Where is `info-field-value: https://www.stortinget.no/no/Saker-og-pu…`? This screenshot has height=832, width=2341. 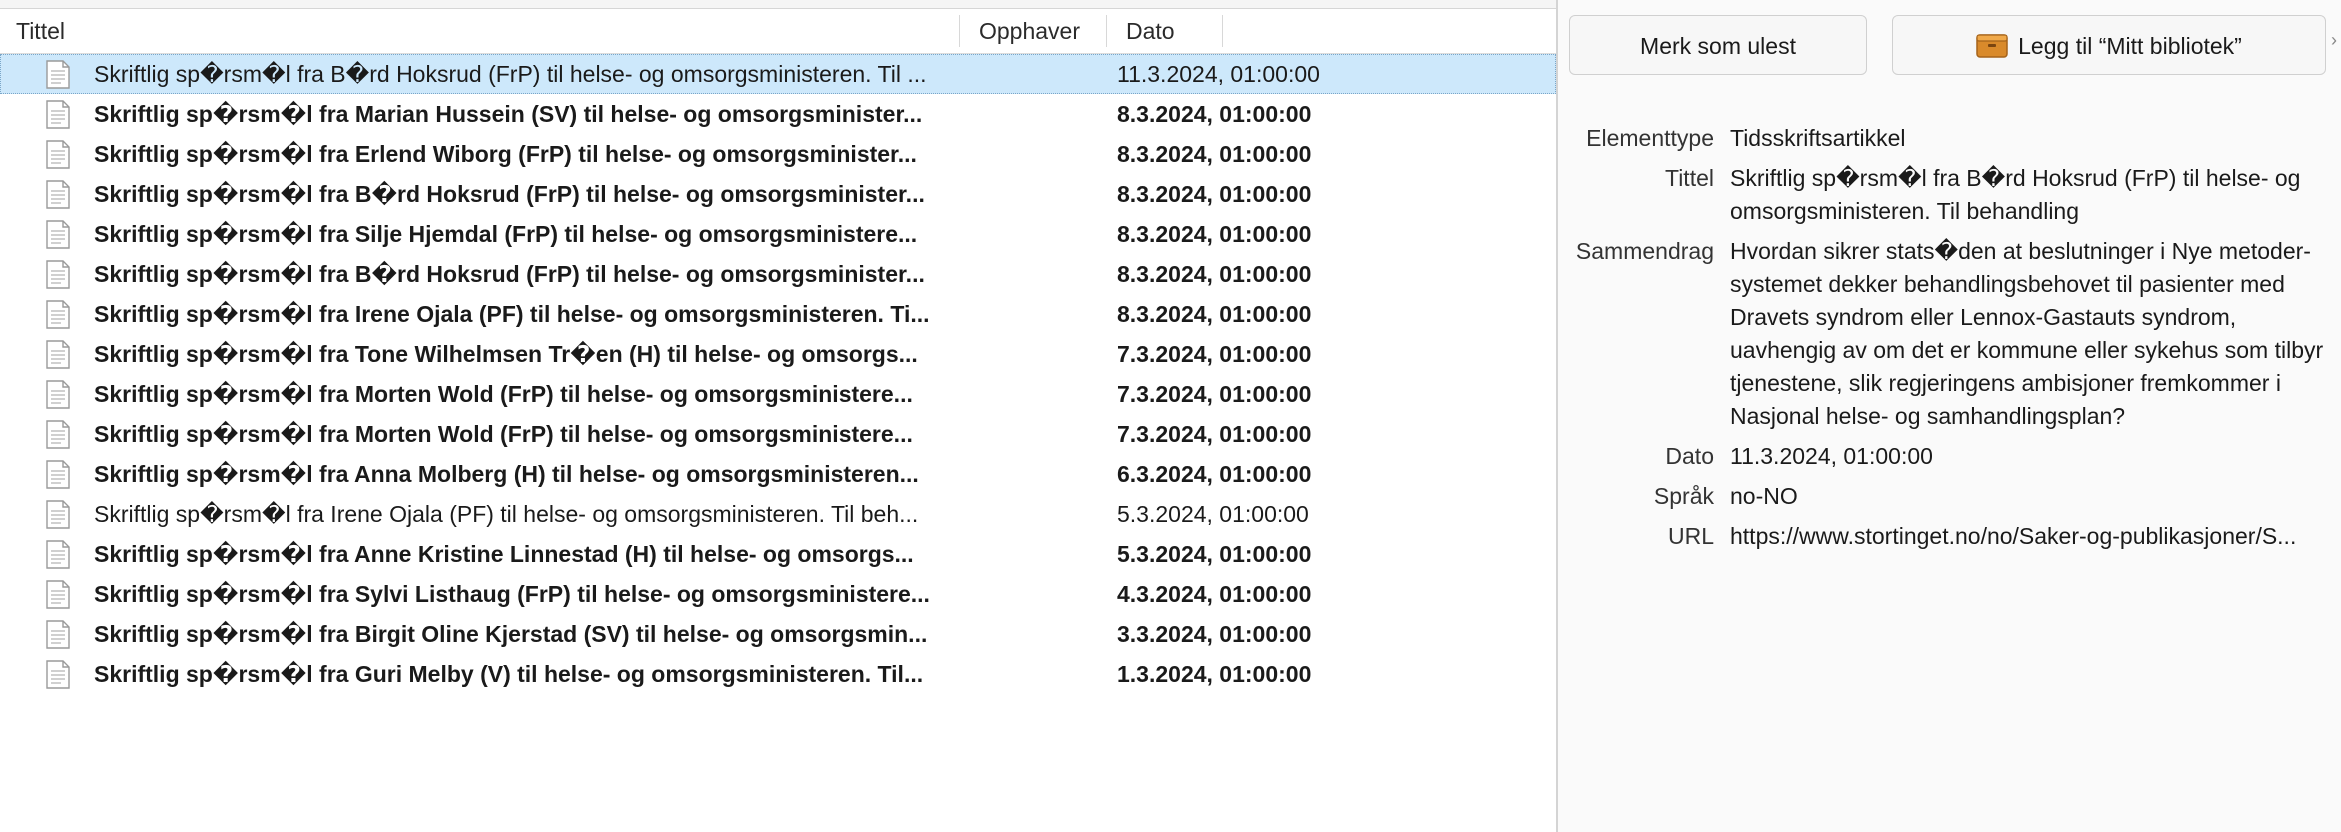 info-field-value: https://www.stortinget.no/no/Saker-og-pu… is located at coordinates (2032, 536).